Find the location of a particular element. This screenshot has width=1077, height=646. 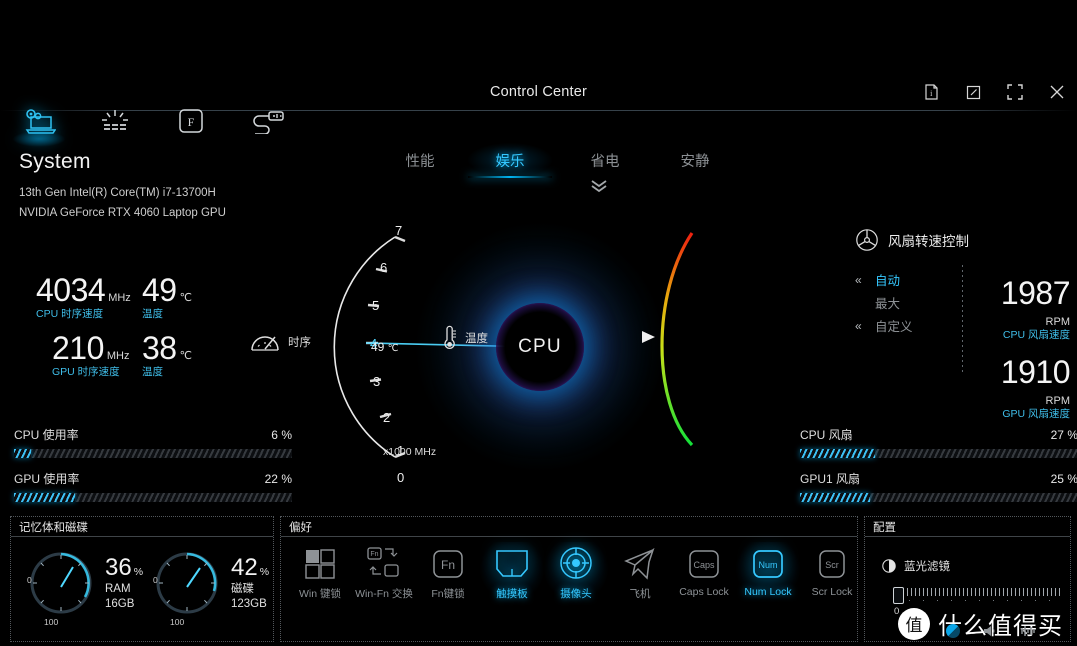

sound-icon is located at coordinates (989, 631).